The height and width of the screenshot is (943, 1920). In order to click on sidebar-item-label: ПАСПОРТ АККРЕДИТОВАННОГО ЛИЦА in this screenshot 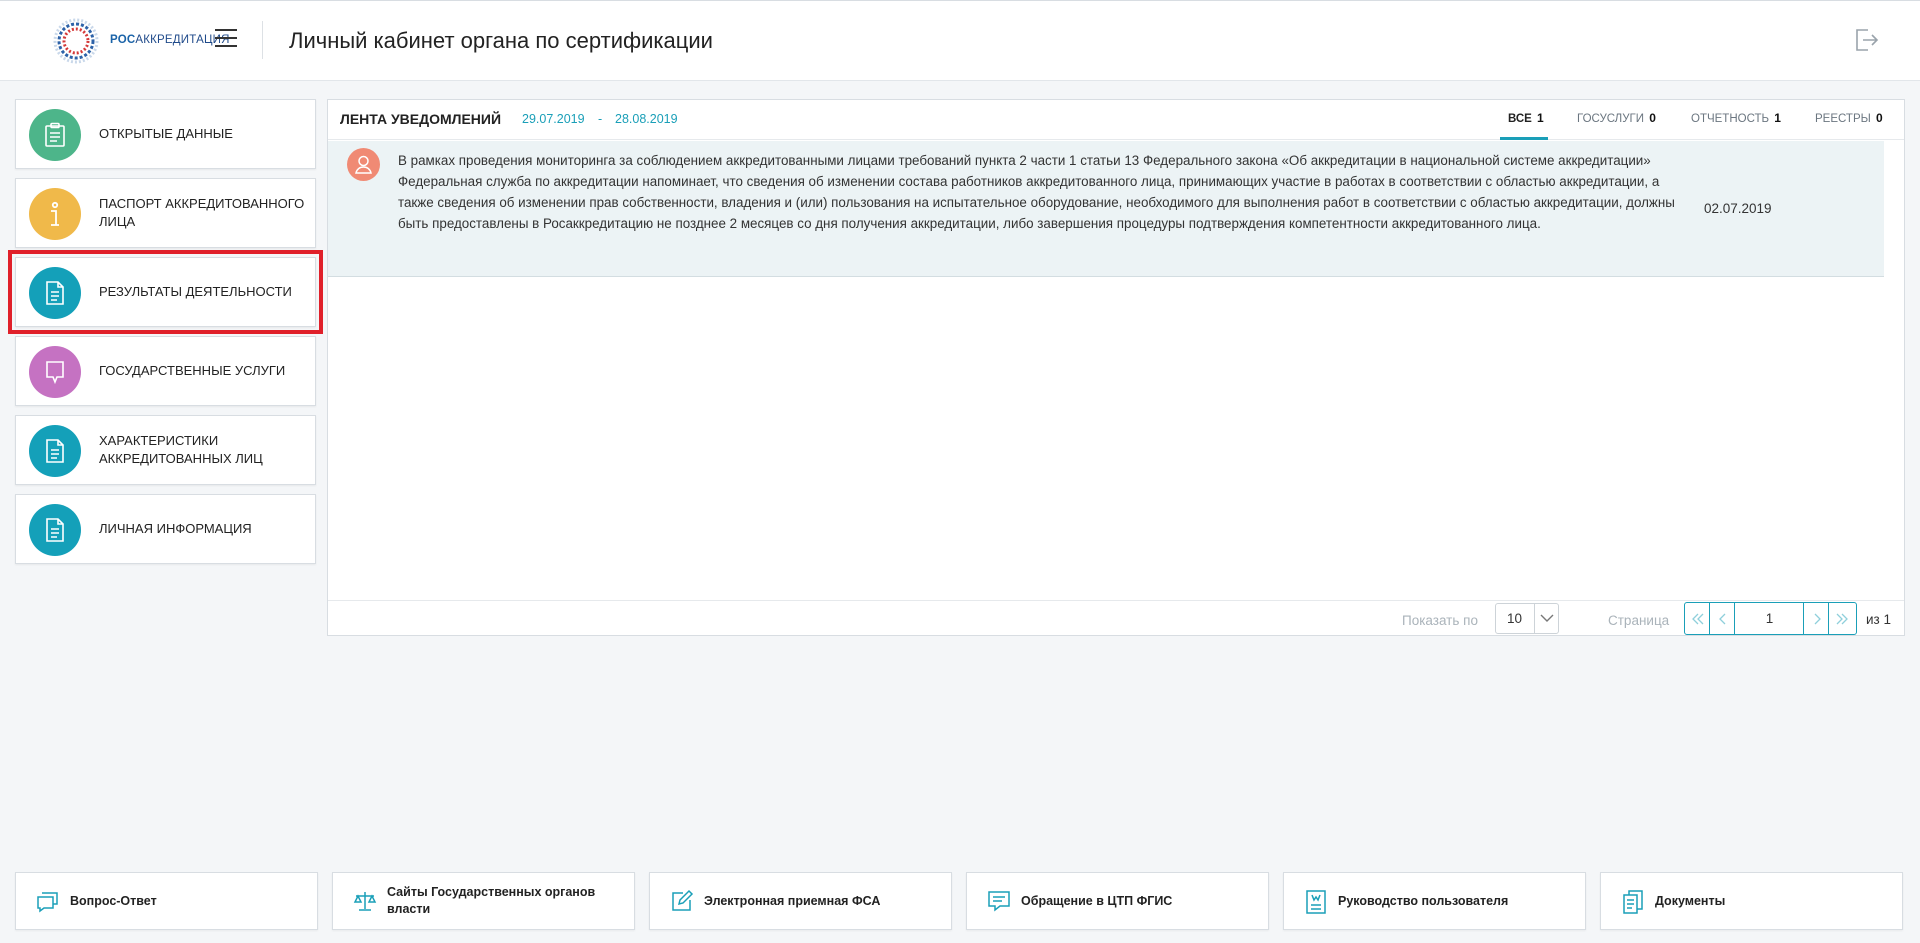, I will do `click(202, 212)`.